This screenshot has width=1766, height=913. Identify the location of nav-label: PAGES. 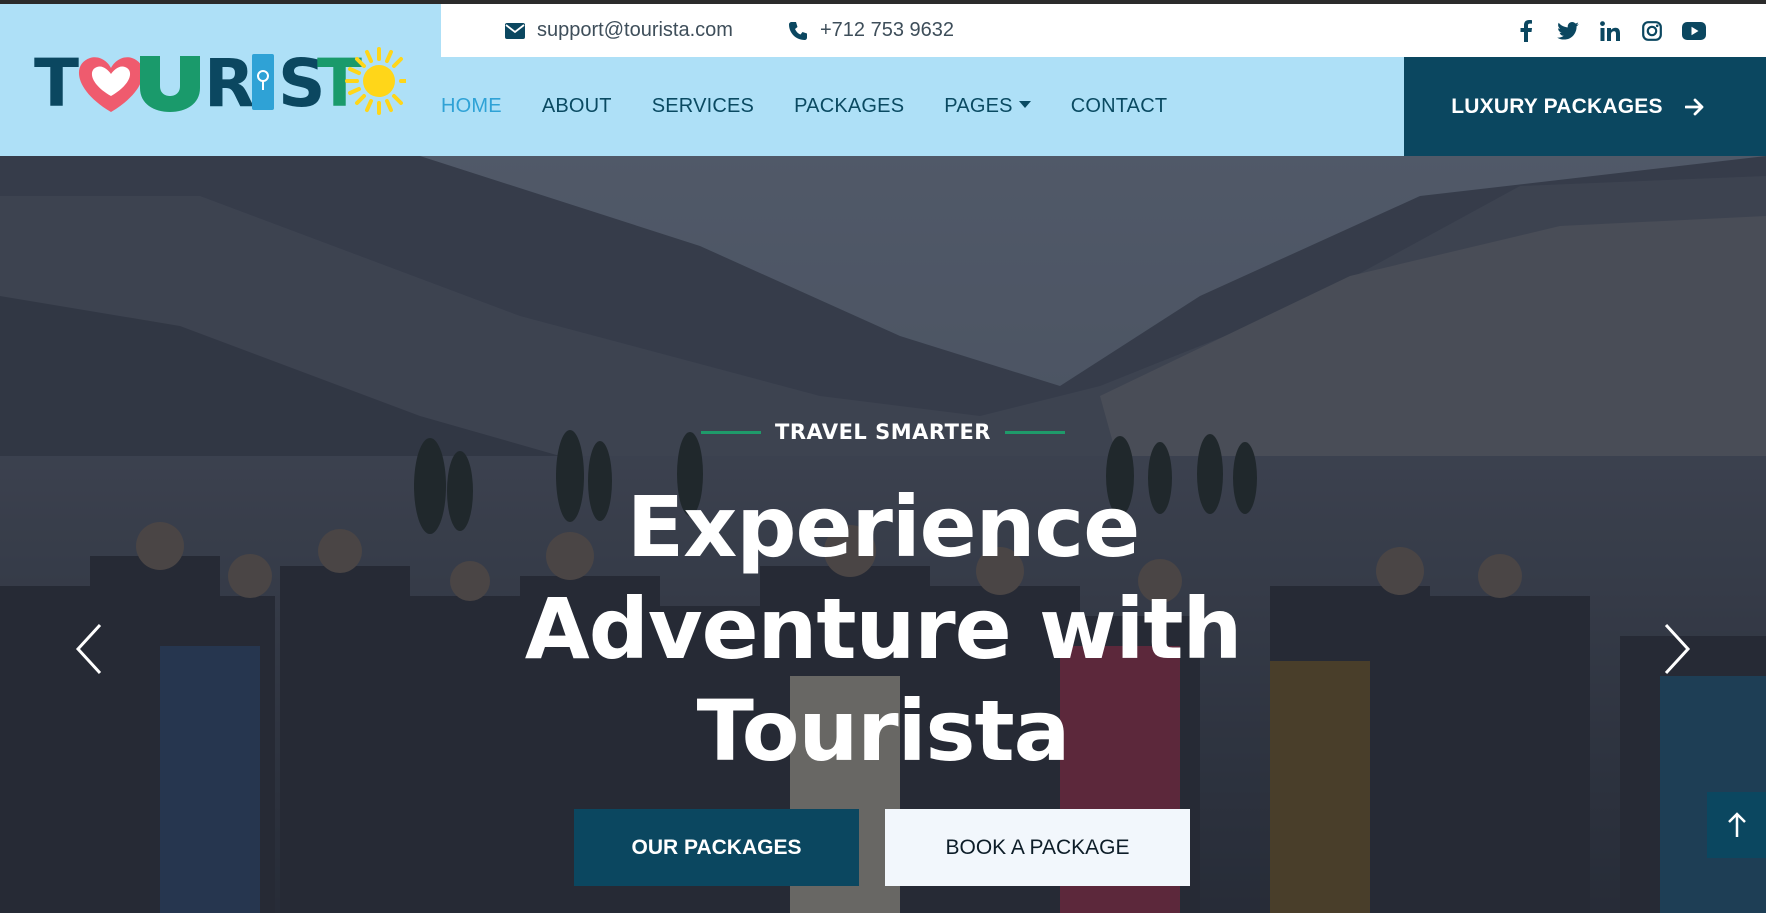
(978, 106).